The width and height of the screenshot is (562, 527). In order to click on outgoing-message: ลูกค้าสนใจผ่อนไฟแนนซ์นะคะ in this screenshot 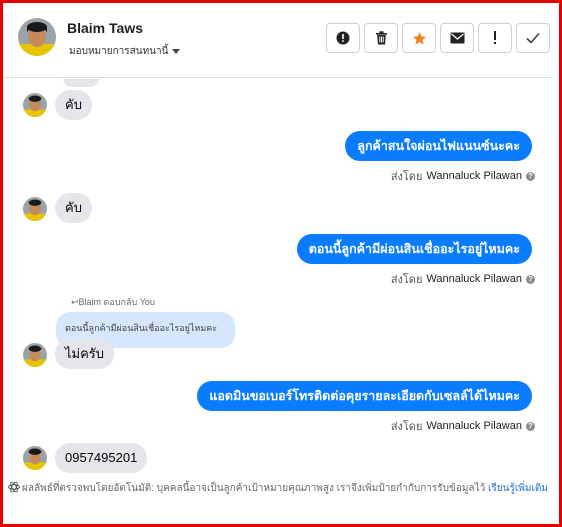, I will do `click(438, 146)`.